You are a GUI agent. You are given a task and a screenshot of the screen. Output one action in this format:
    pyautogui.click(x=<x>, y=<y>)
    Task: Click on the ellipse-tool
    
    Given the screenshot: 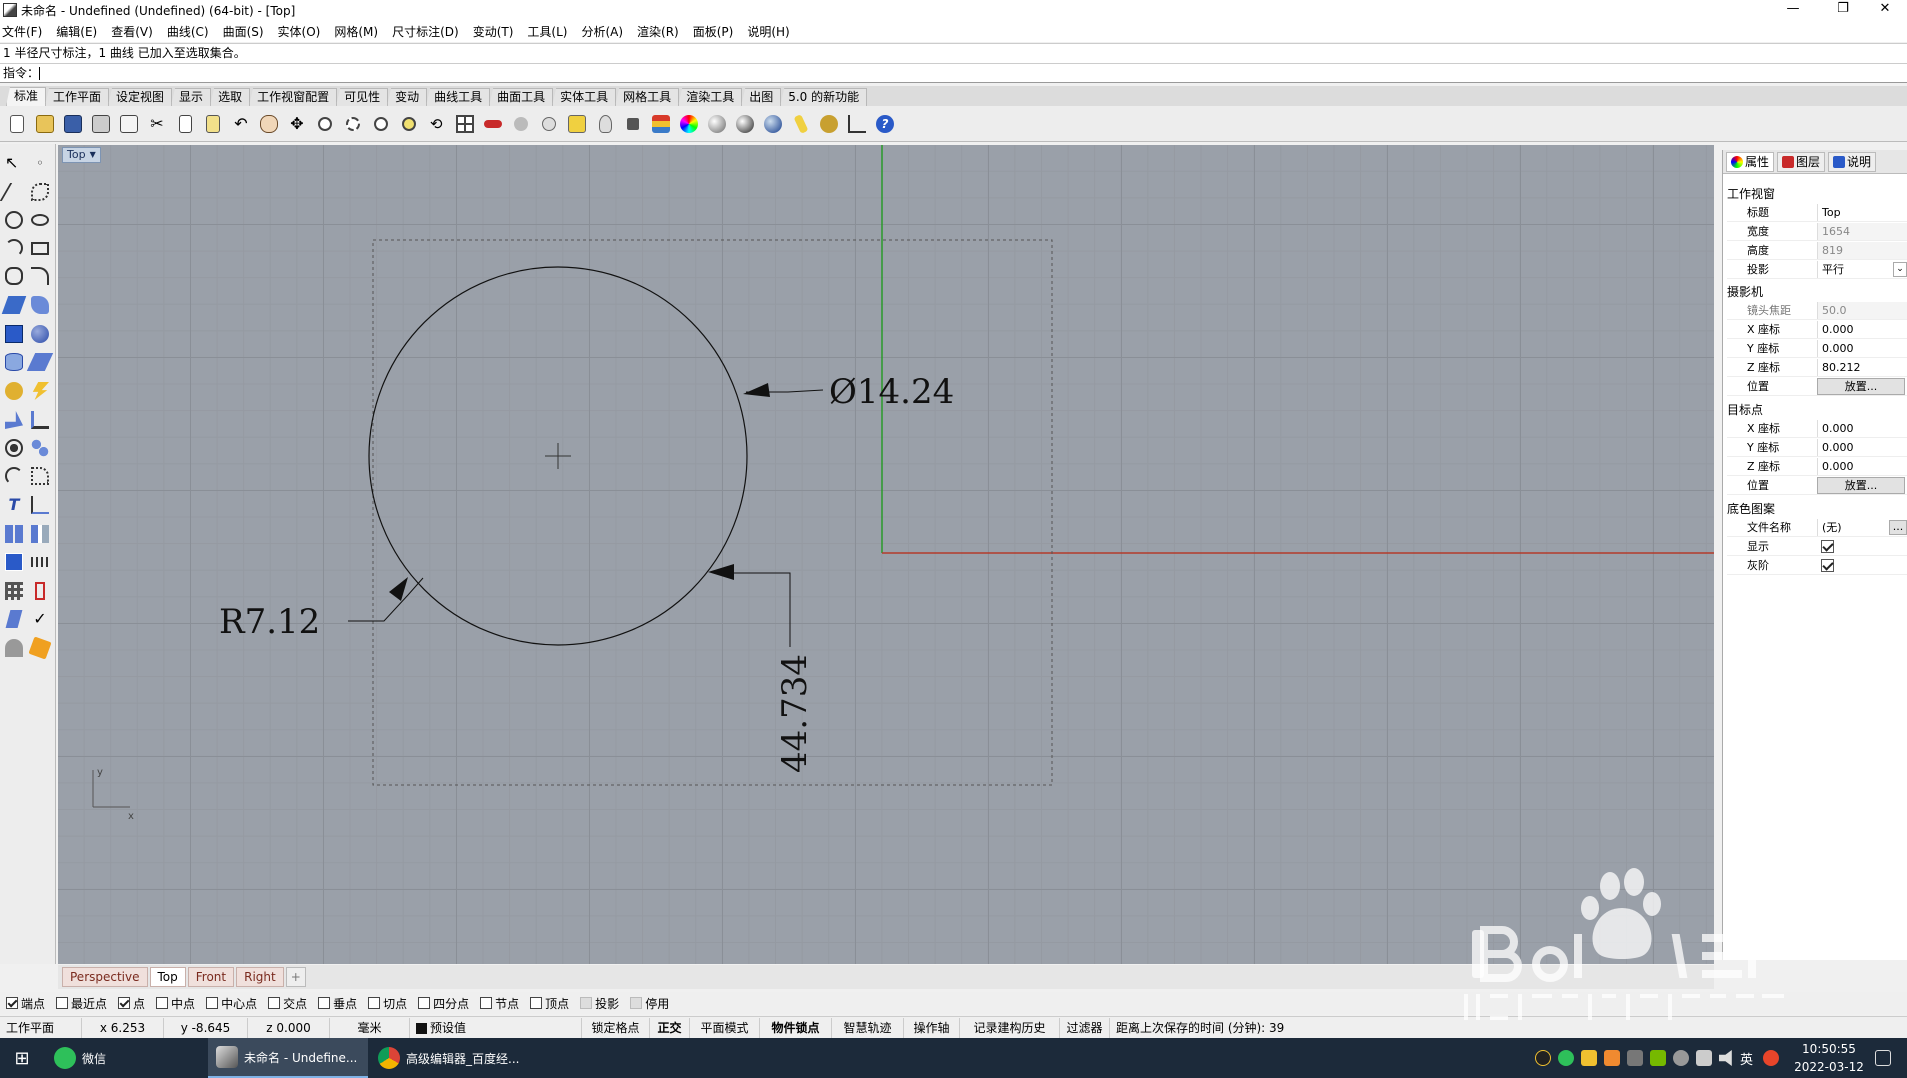 What is the action you would take?
    pyautogui.click(x=40, y=220)
    